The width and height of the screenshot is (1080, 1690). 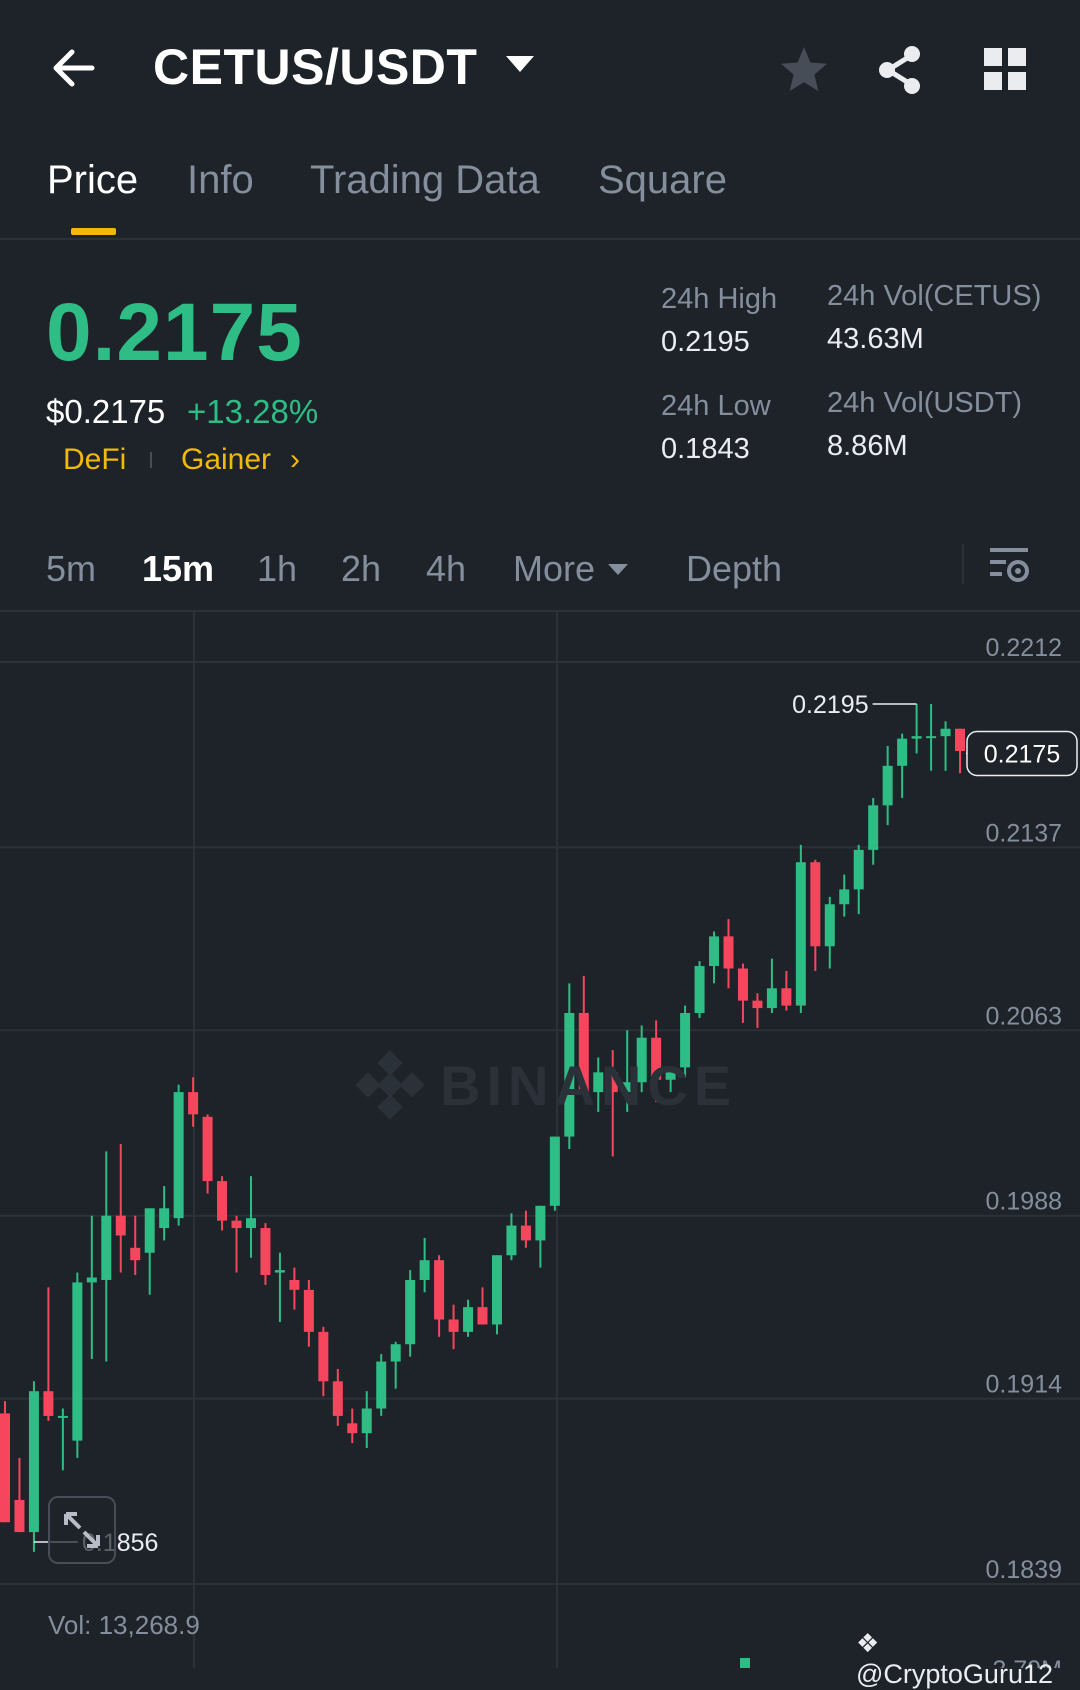 What do you see at coordinates (1024, 1385) in the screenshot?
I see `y-tick-label: 0.1914` at bounding box center [1024, 1385].